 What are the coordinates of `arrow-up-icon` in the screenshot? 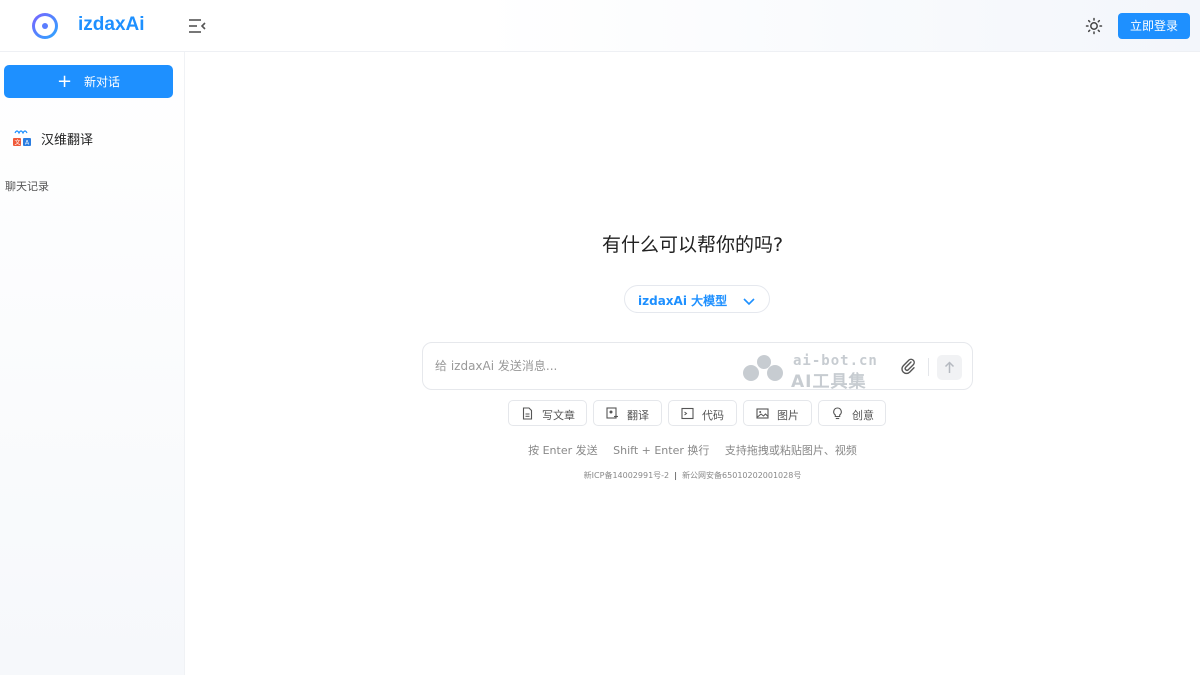 It's located at (949, 367).